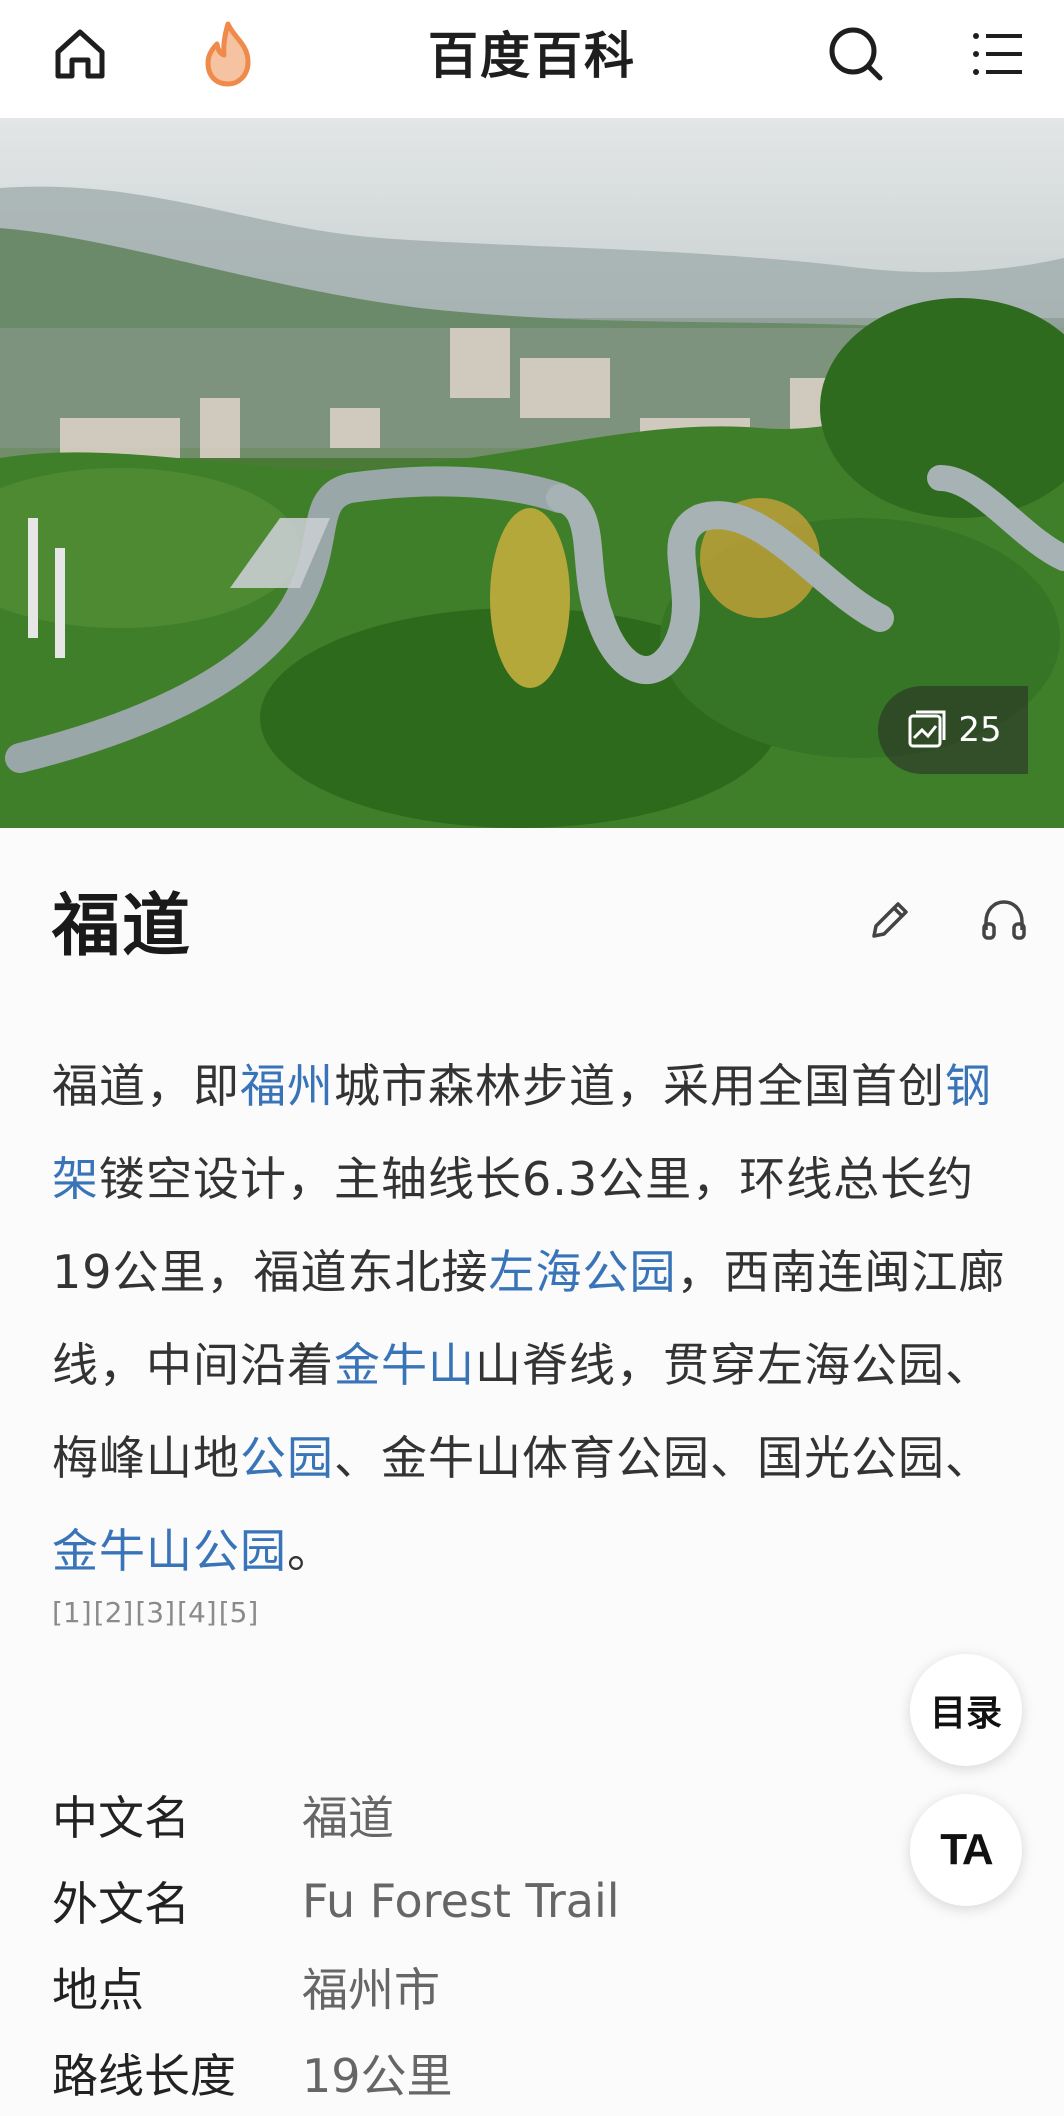 The width and height of the screenshot is (1064, 2116). I want to click on summary-link: 左海公园, so click(583, 1272).